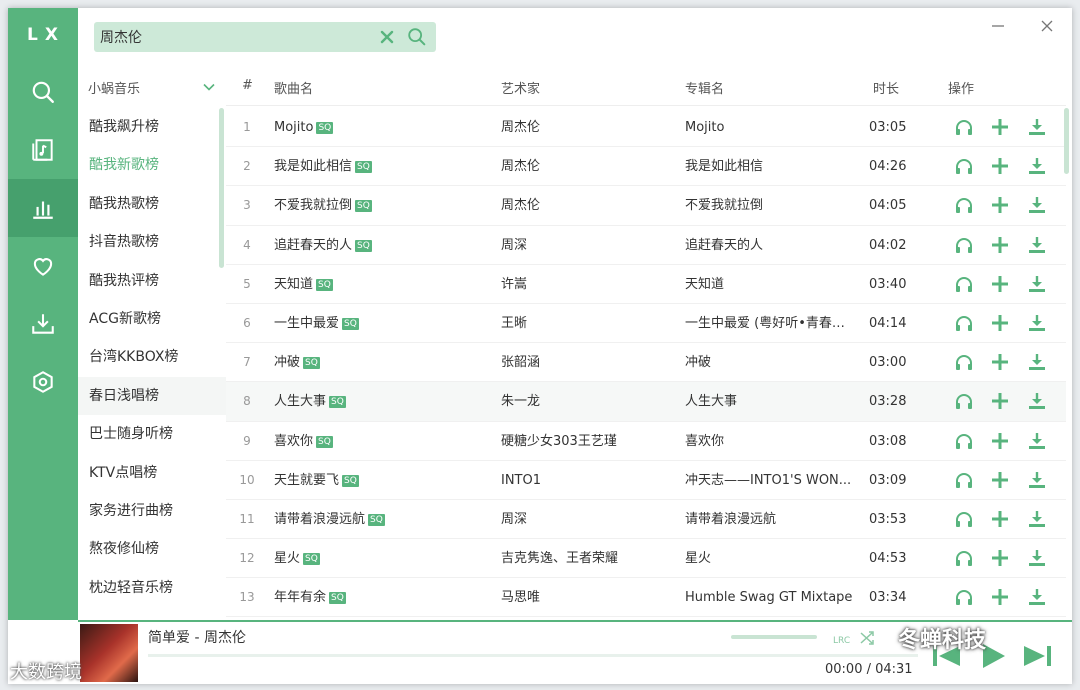 The width and height of the screenshot is (1080, 690). I want to click on board-item: 酷我热歌榜, so click(152, 204).